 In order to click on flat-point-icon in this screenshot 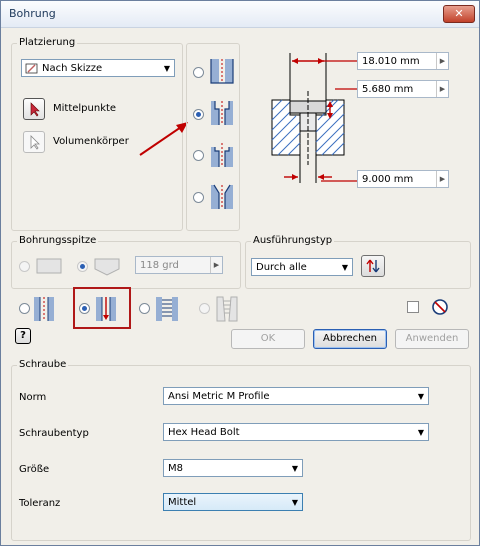, I will do `click(49, 266)`.